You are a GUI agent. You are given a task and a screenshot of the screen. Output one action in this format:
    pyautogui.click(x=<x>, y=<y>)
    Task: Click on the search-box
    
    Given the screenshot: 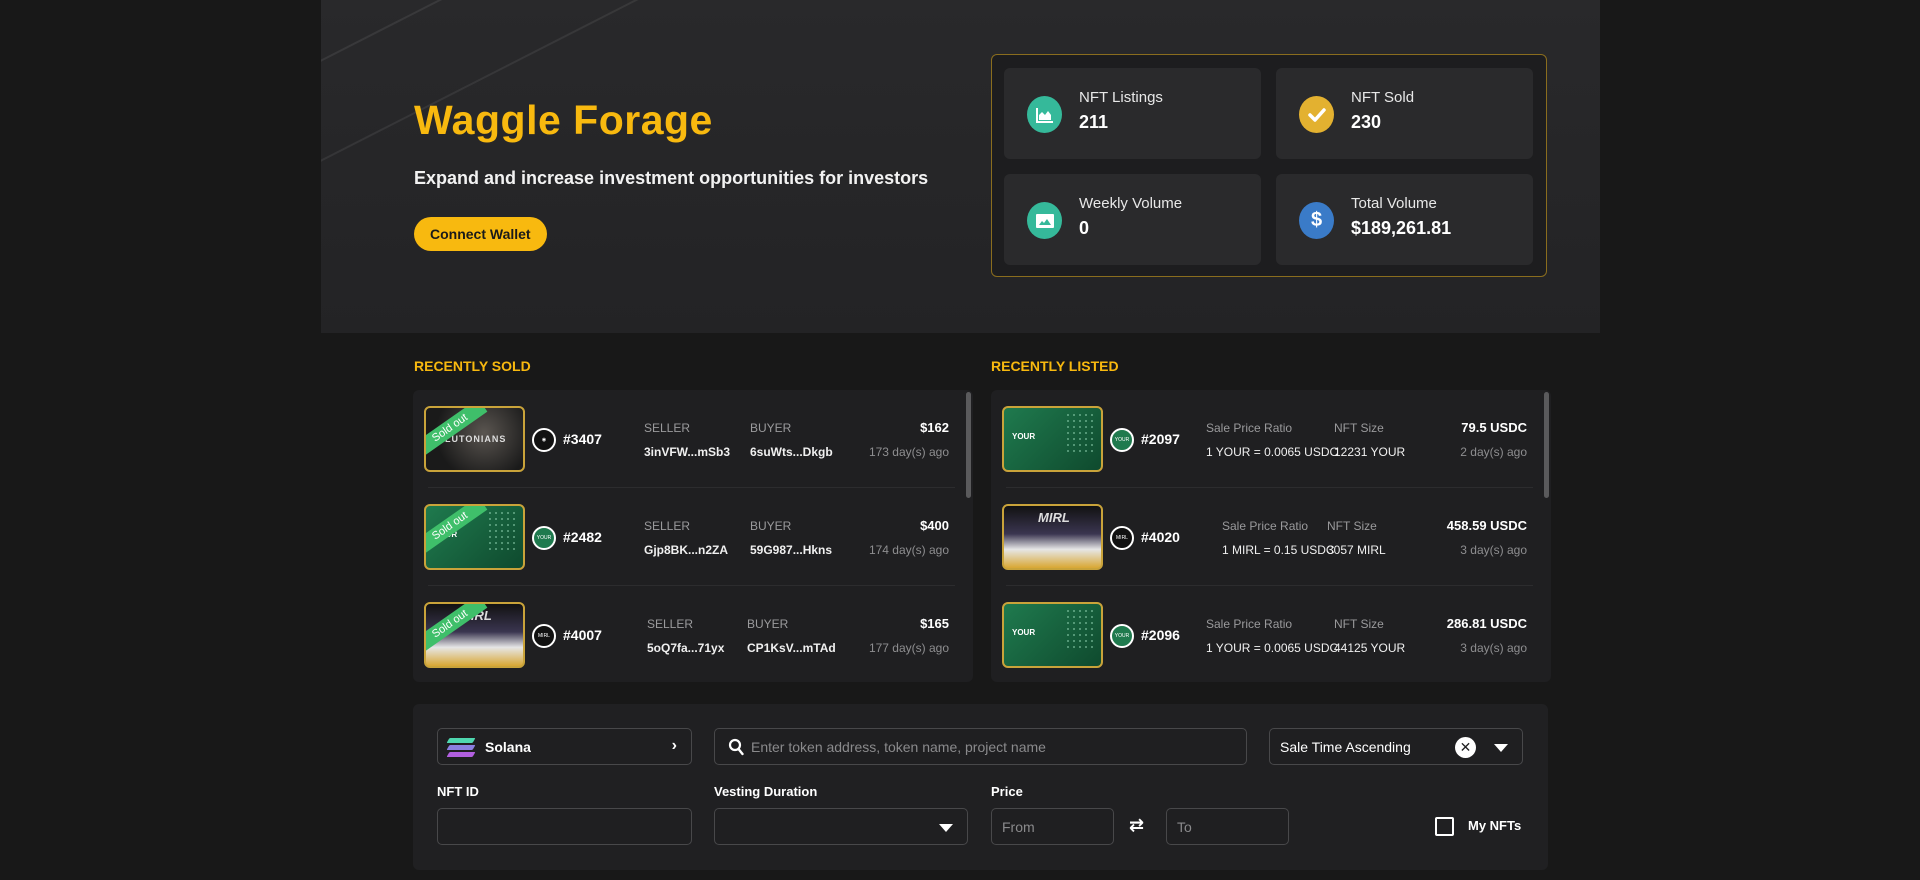 What is the action you would take?
    pyautogui.click(x=980, y=746)
    